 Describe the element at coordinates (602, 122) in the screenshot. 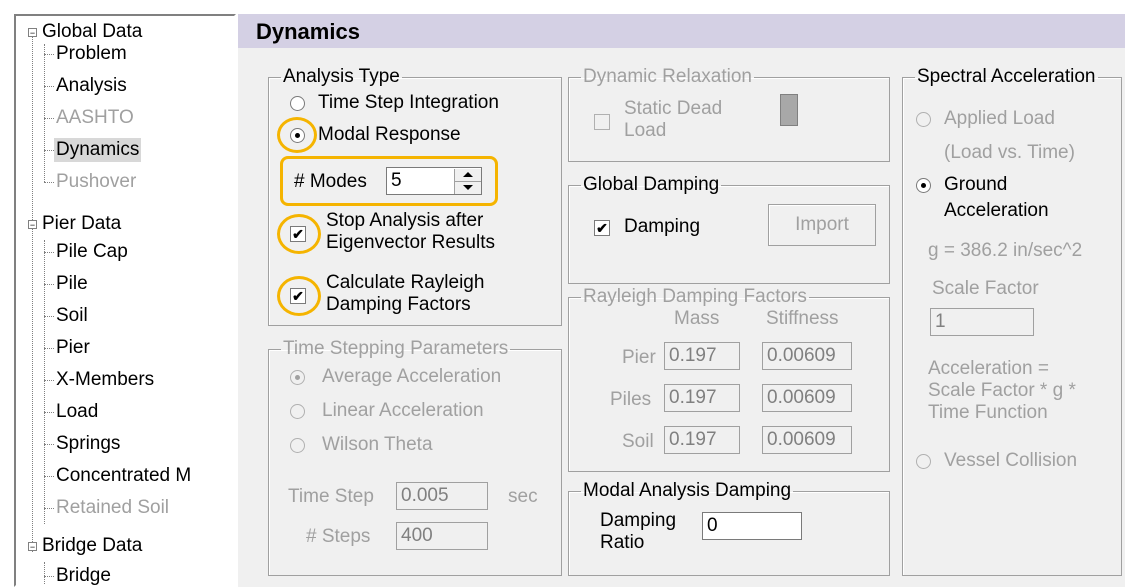

I see `static-dead-load-checkbox` at that location.